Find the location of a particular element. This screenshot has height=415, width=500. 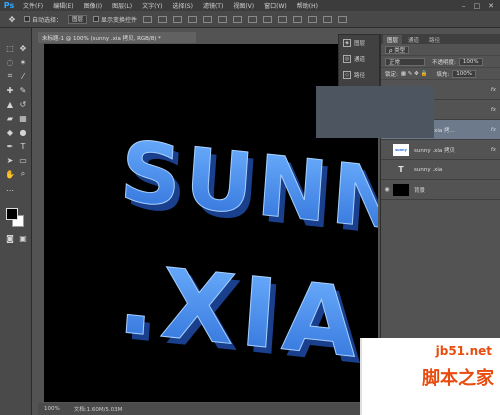

auto-select-label: 自动选择： is located at coordinates (47, 20).